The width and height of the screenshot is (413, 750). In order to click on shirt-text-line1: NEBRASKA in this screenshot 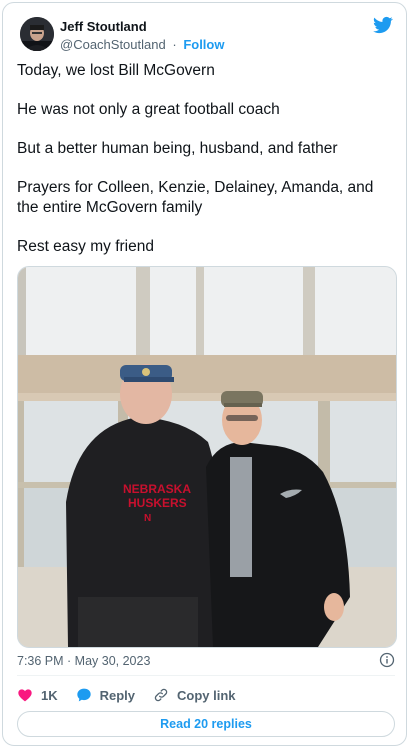, I will do `click(157, 489)`.